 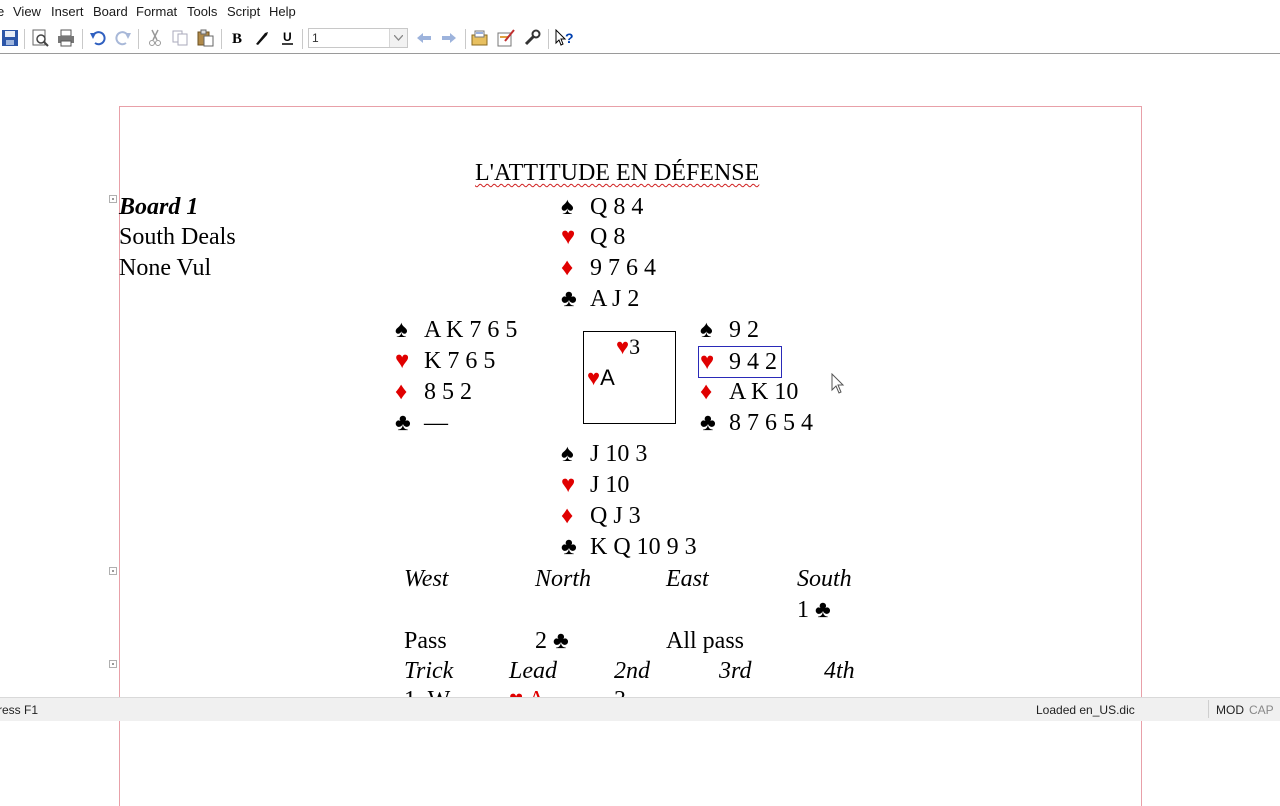 I want to click on north-spades-cards: Q 8 4, so click(x=617, y=207).